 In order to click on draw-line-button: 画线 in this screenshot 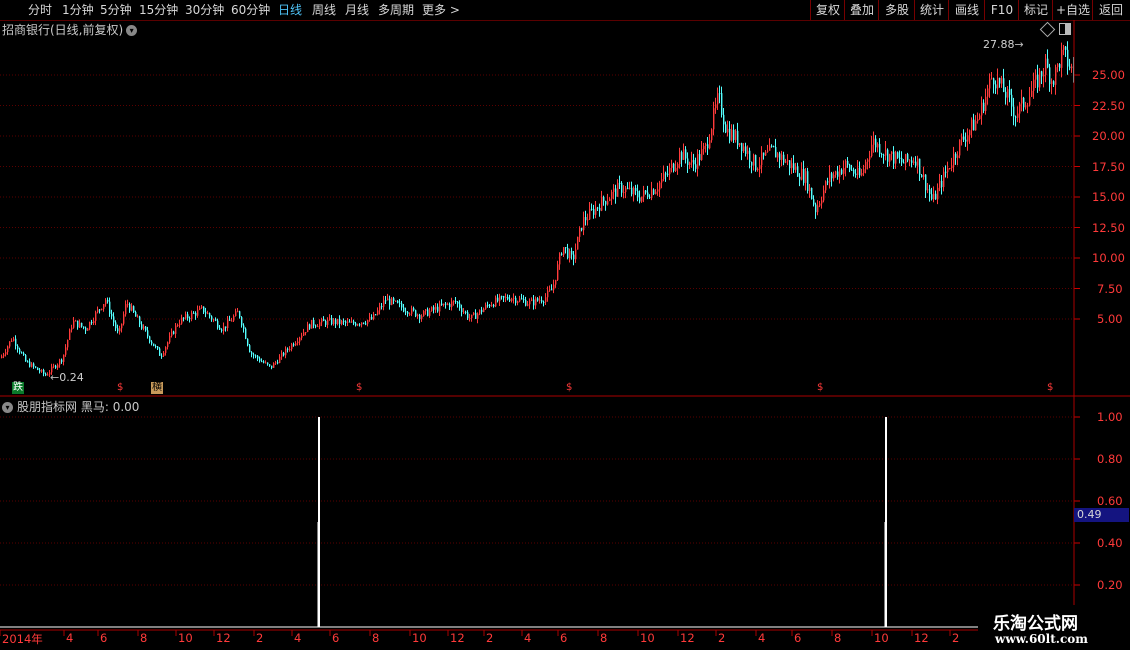, I will do `click(966, 10)`.